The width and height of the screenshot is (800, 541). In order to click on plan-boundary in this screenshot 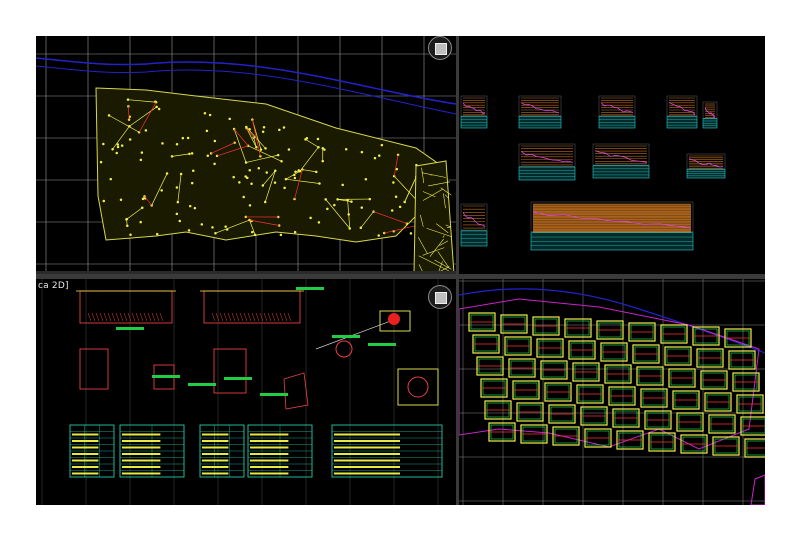, I will do `click(266, 165)`.